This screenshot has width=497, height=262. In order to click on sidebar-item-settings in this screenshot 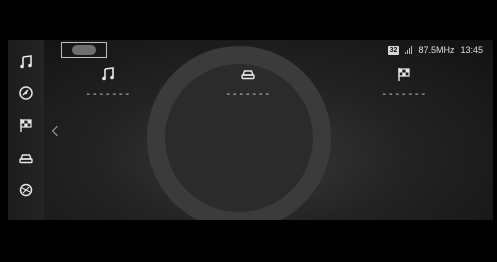, I will do `click(26, 190)`.